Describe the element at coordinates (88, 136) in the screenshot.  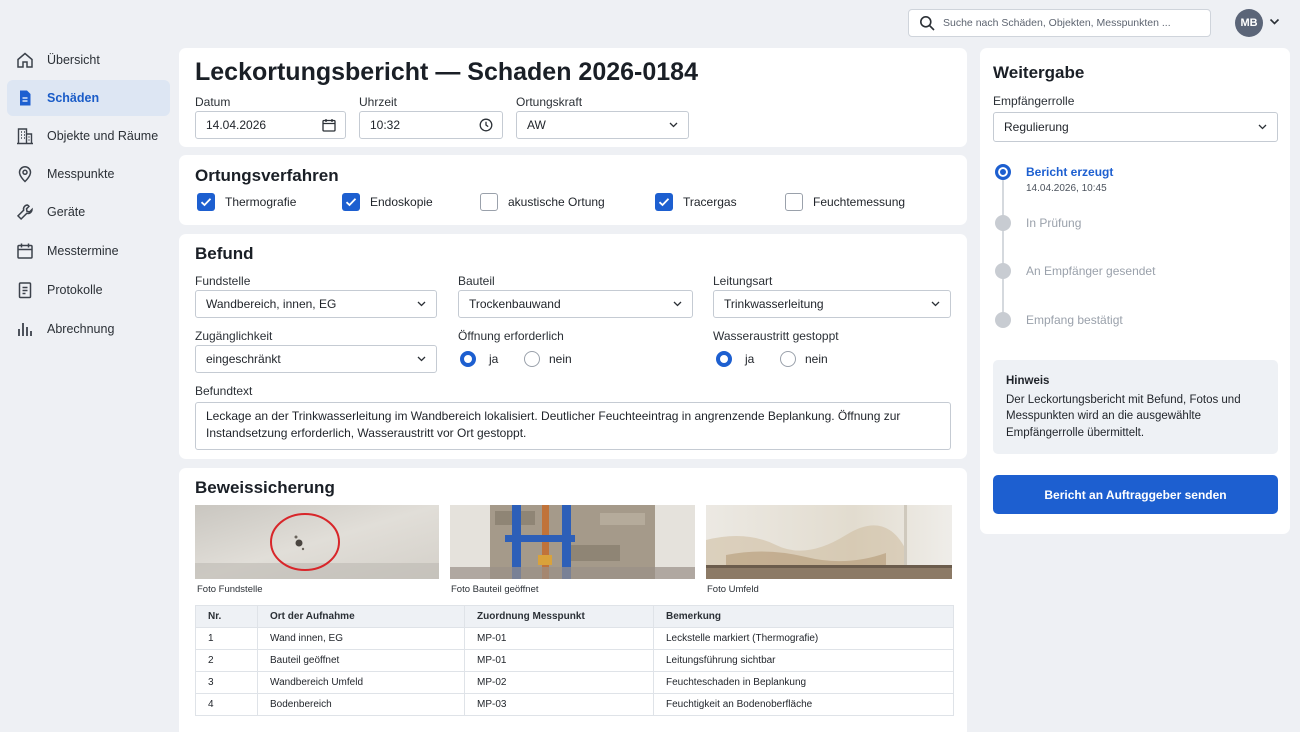
I see `sidebar-item-objekte: Objekte und Räume` at that location.